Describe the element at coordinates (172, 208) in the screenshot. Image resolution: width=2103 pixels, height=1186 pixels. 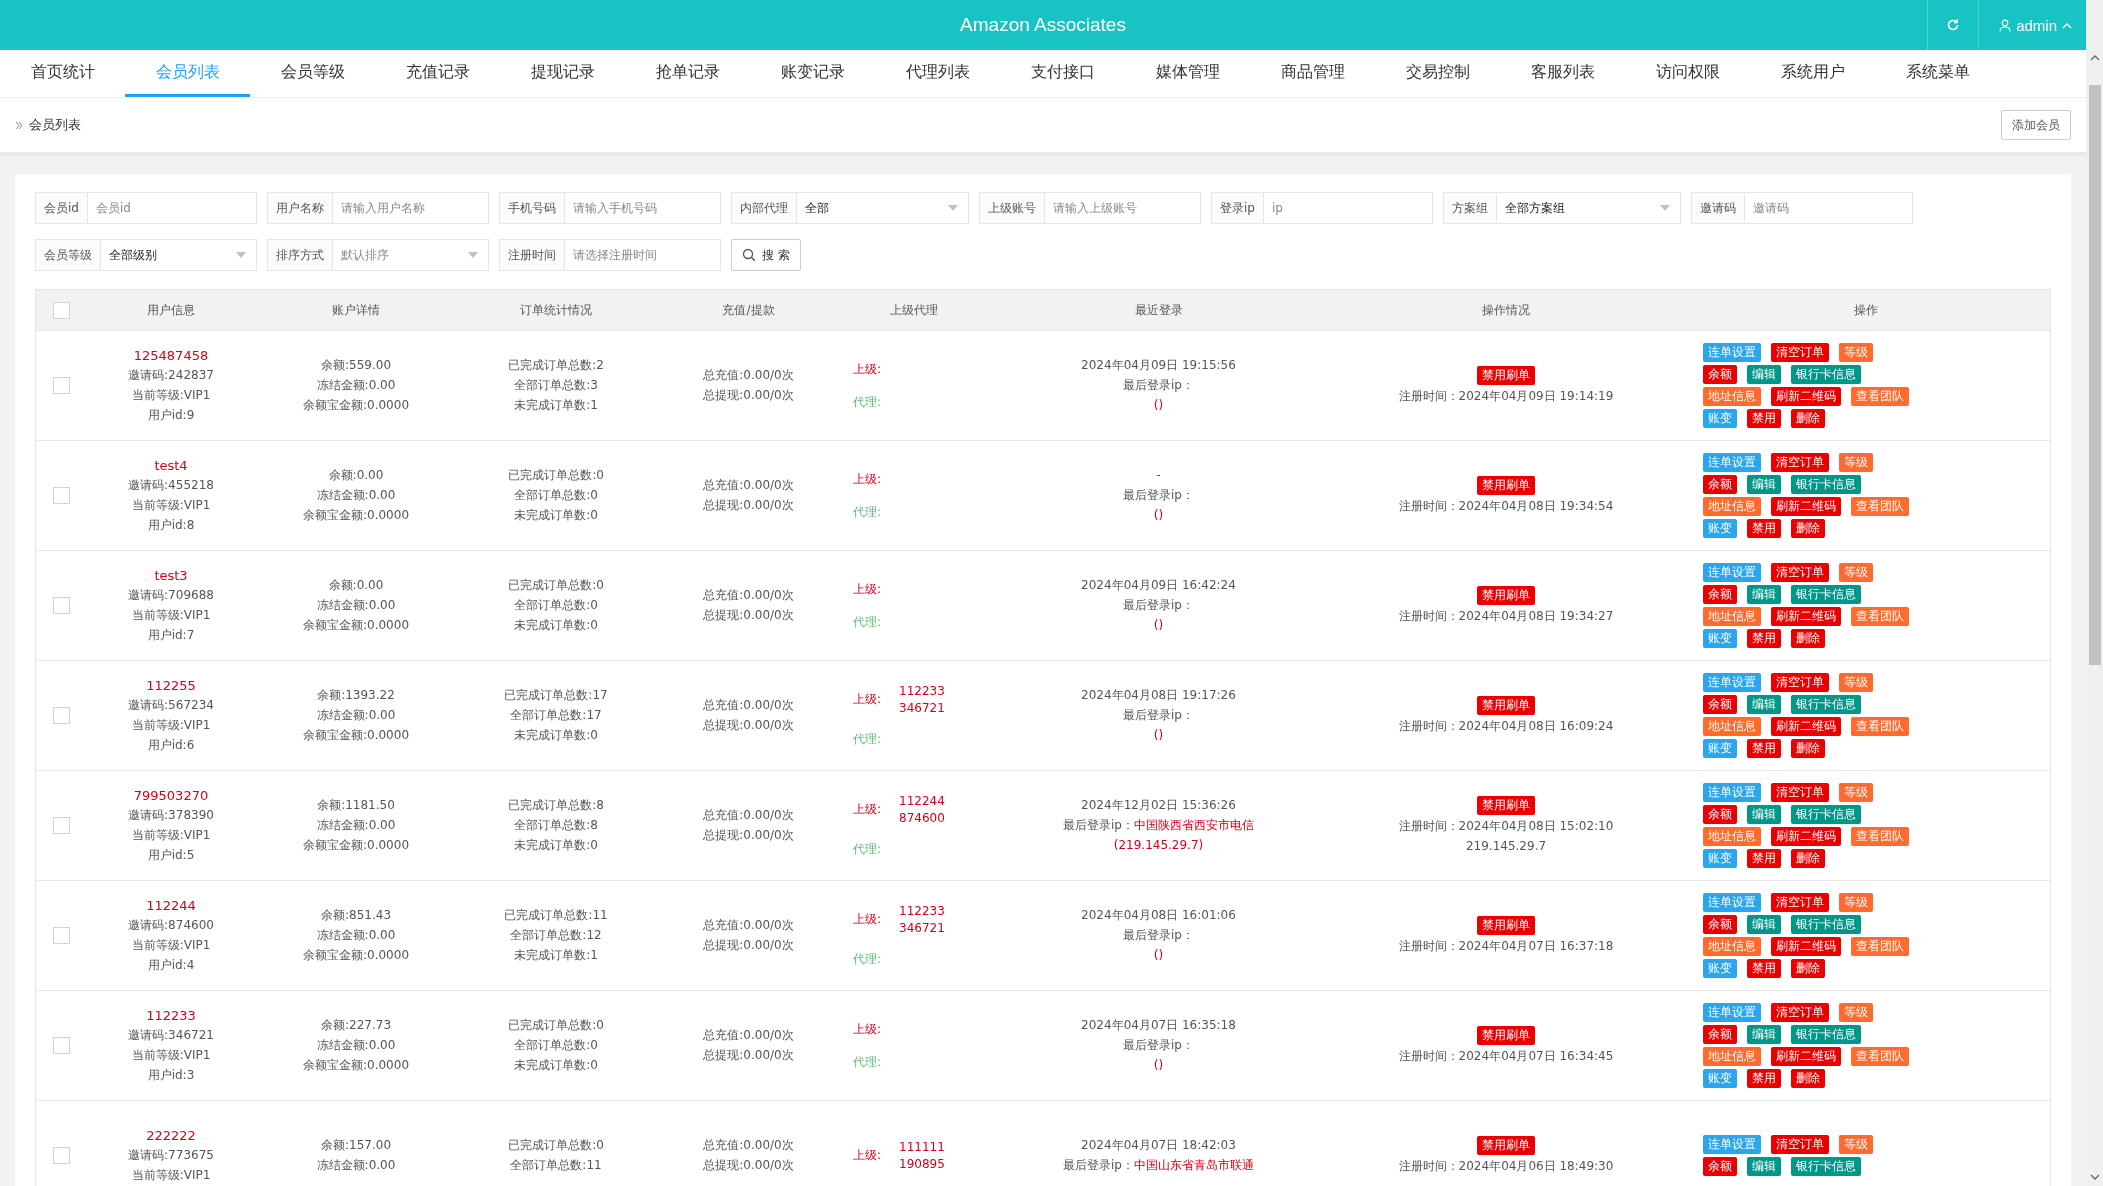
I see `input-field: 会员id` at that location.